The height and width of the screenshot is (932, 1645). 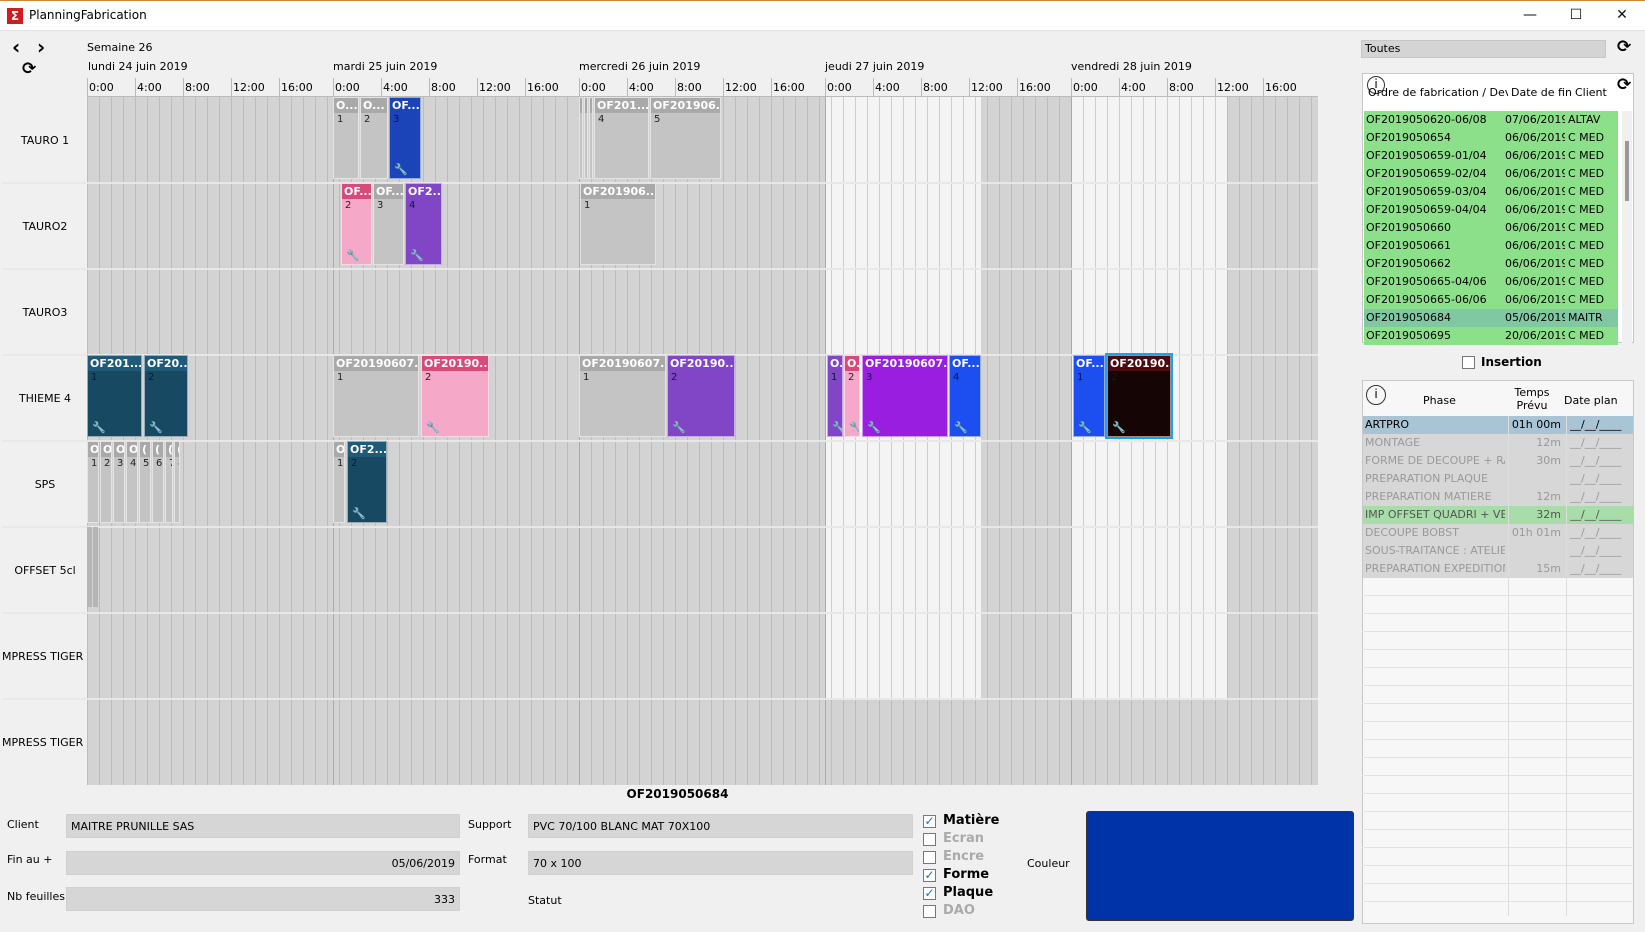 What do you see at coordinates (1426, 191) in the screenshot?
I see `of-cell-of: OF2019050659-03/04` at bounding box center [1426, 191].